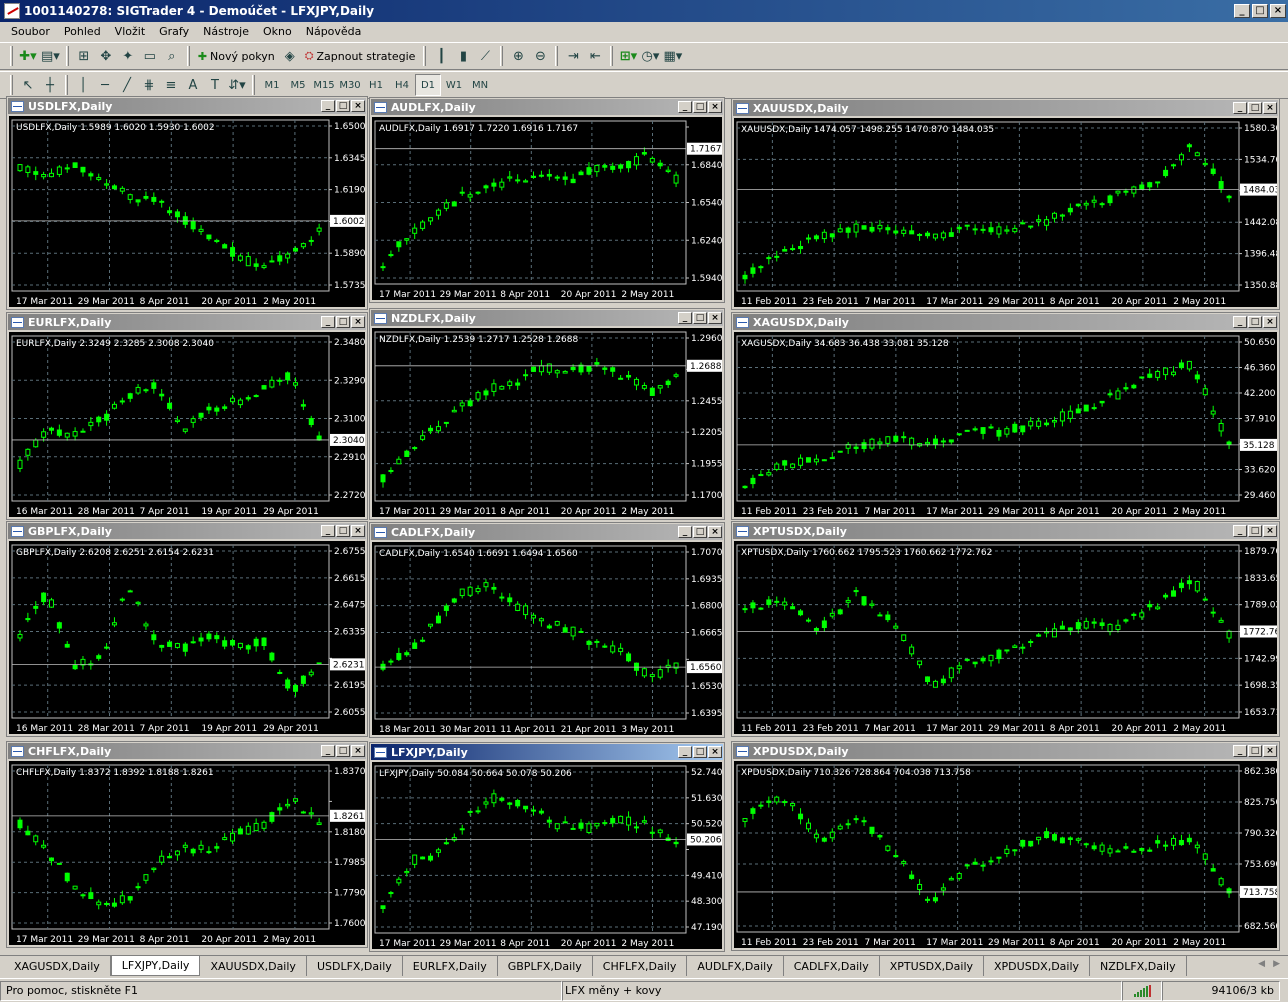  I want to click on menu-nastroje: Nástroje, so click(226, 31).